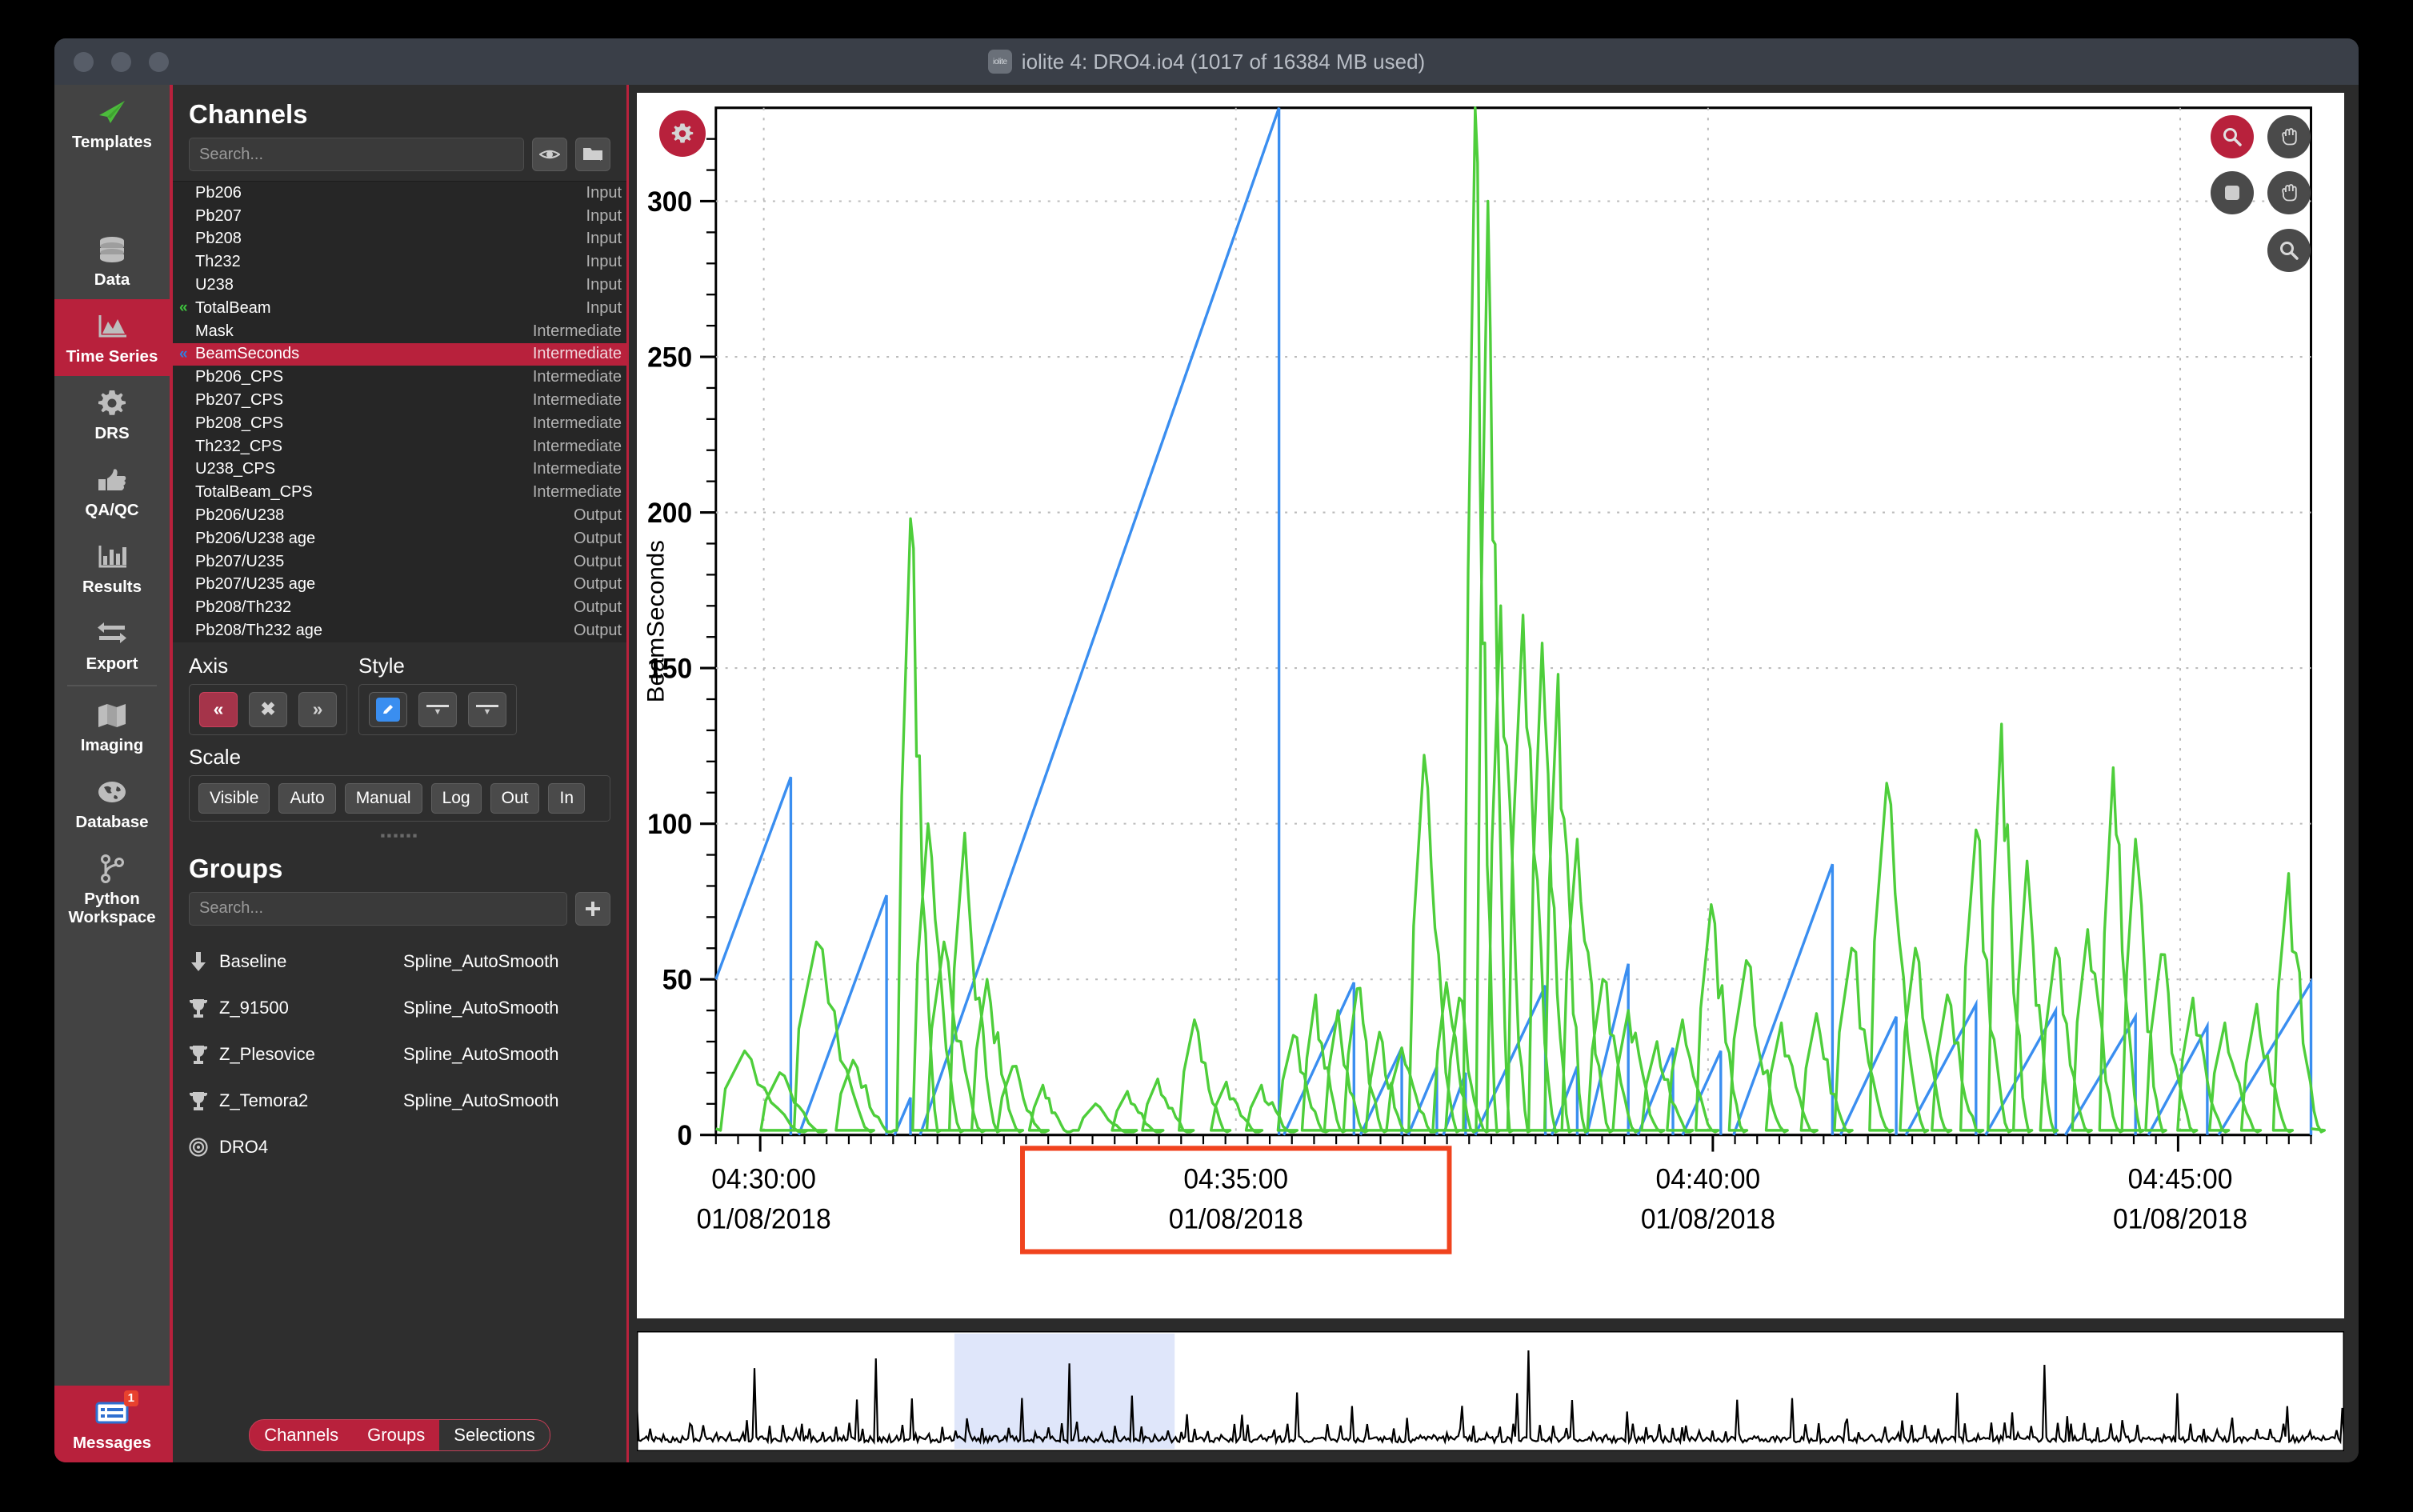  What do you see at coordinates (437, 709) in the screenshot?
I see `line-solid-icon: ▼` at bounding box center [437, 709].